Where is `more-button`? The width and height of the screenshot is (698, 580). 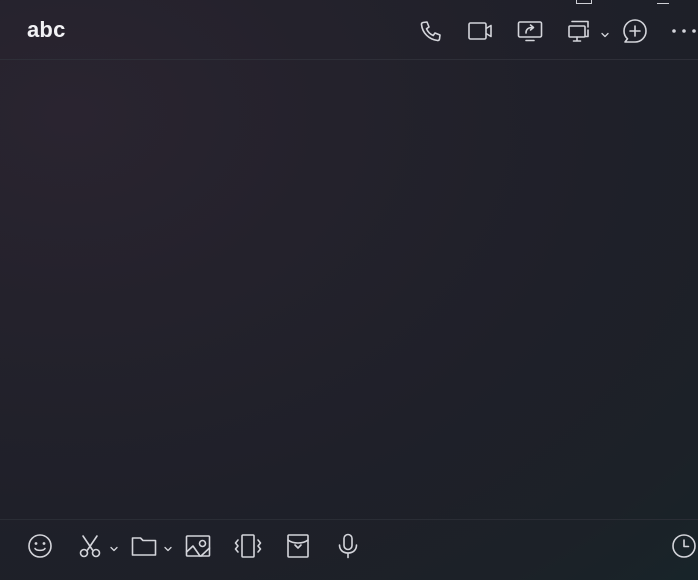
more-button is located at coordinates (684, 31).